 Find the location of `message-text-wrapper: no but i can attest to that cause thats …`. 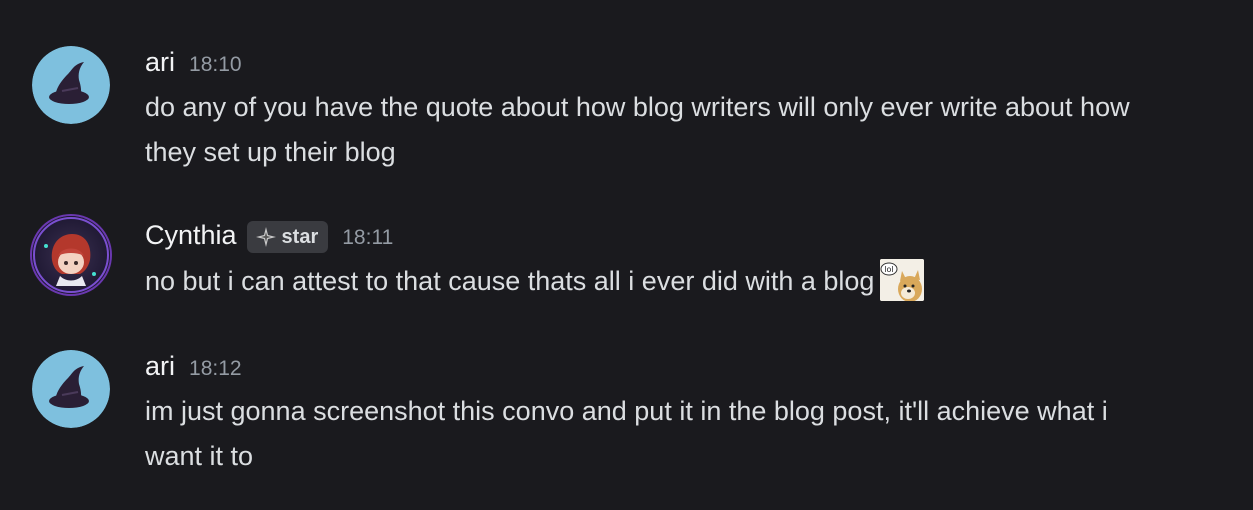

message-text-wrapper: no but i can attest to that cause thats … is located at coordinates (645, 281).